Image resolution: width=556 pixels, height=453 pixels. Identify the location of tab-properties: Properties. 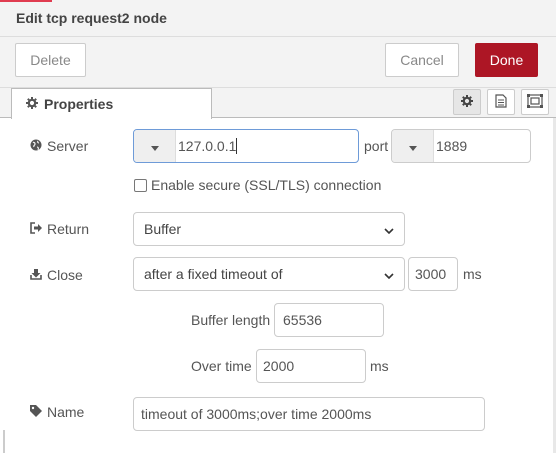
(111, 103).